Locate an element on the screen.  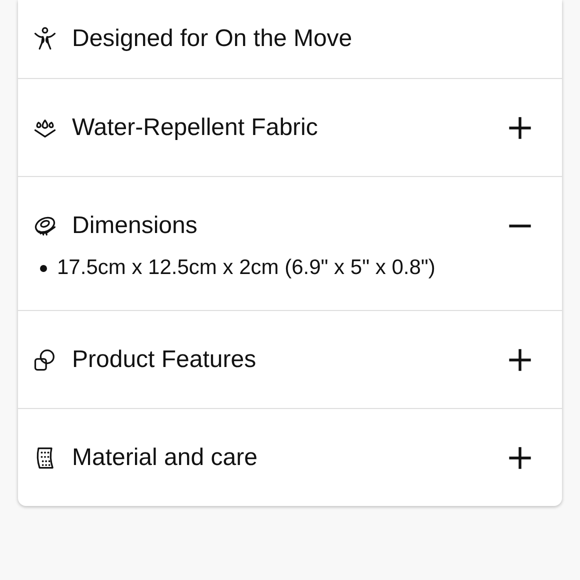
person-icon is located at coordinates (45, 39).